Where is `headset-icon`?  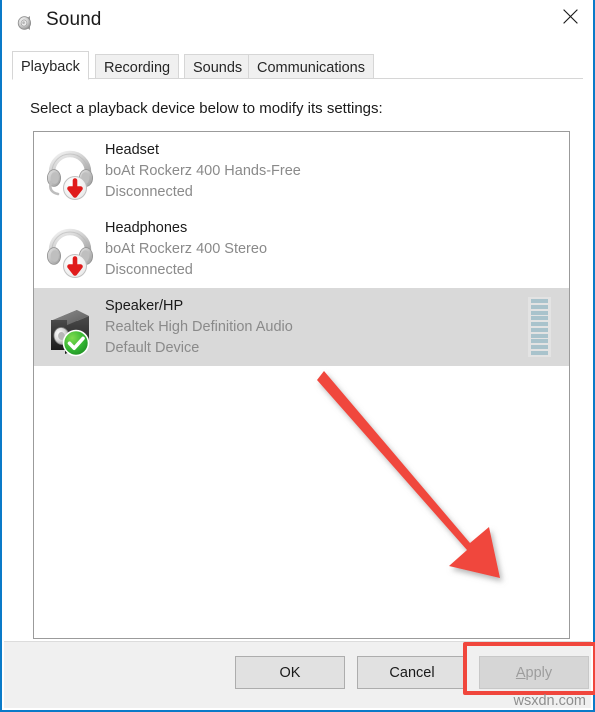 headset-icon is located at coordinates (72, 171).